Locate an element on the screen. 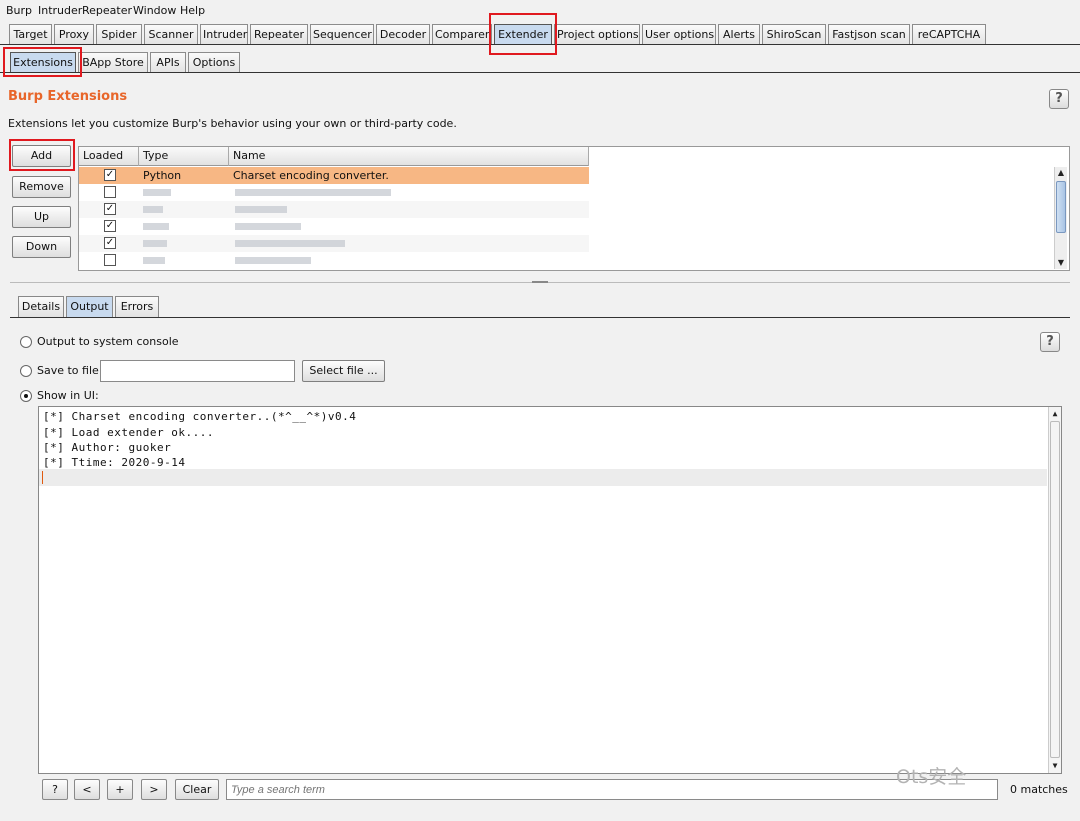 This screenshot has width=1080, height=821. down-button: Down is located at coordinates (41, 247).